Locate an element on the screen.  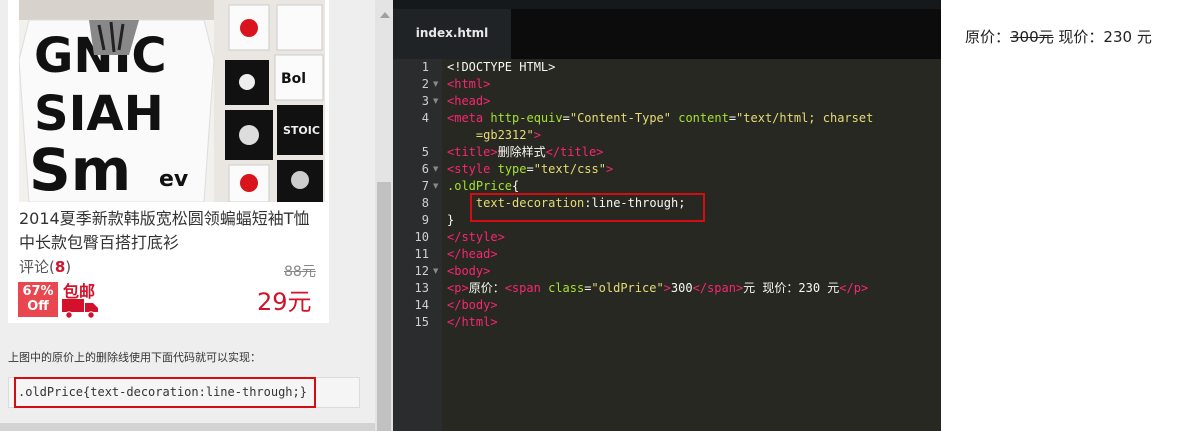
snippet-highlight-box is located at coordinates (165, 392).